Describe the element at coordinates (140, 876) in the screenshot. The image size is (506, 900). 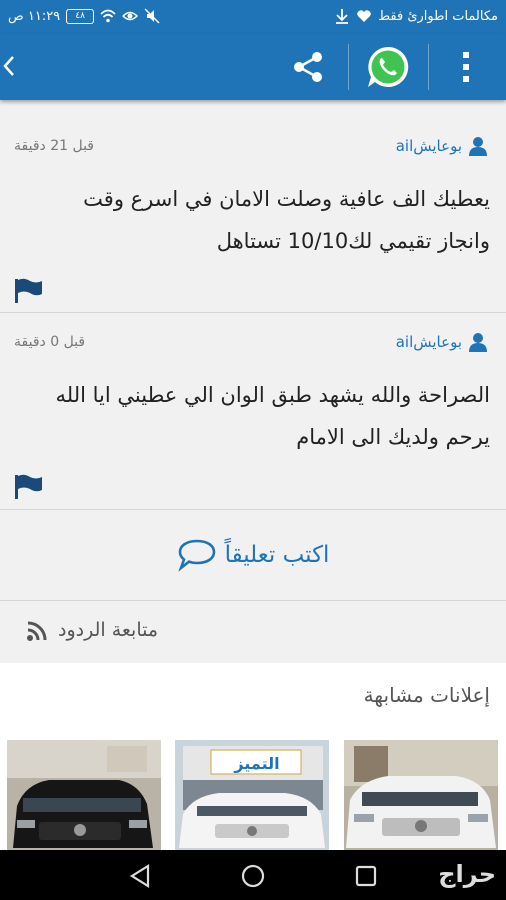
I see `back-nav-icon` at that location.